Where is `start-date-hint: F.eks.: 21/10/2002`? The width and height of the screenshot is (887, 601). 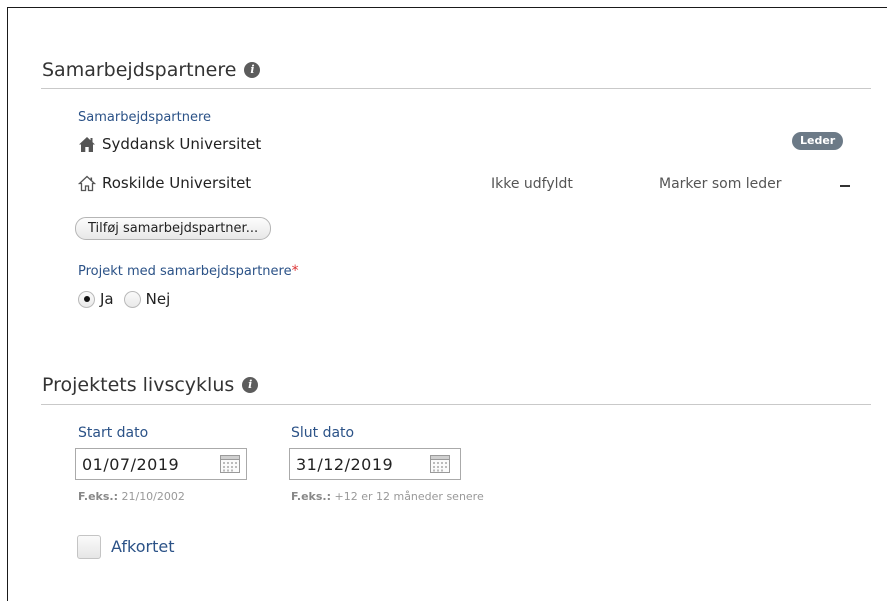
start-date-hint: F.eks.: 21/10/2002 is located at coordinates (131, 496).